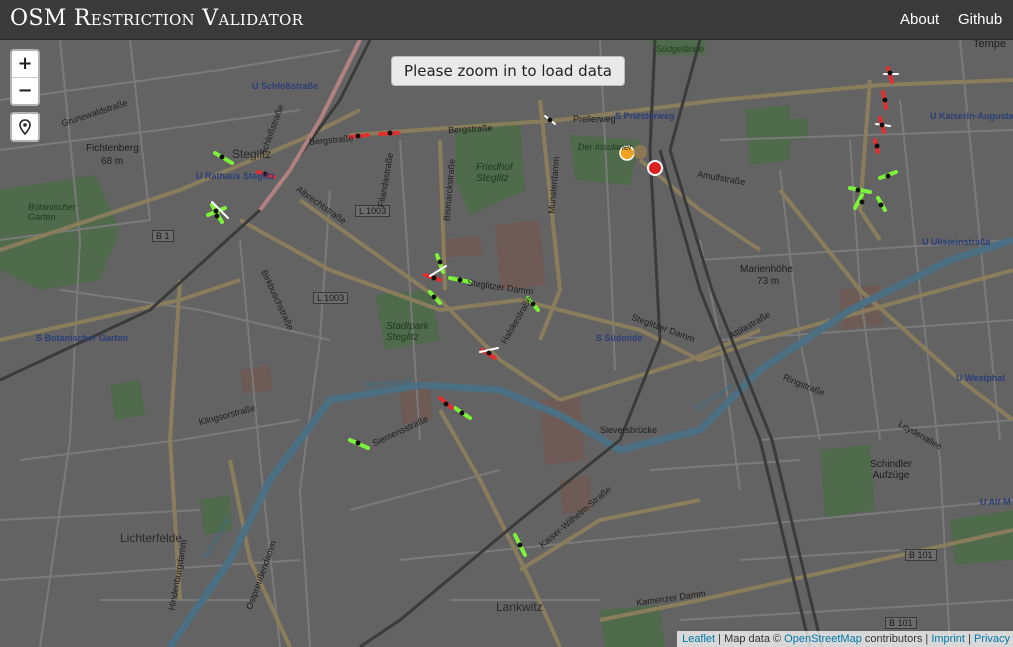 The width and height of the screenshot is (1013, 647). Describe the element at coordinates (948, 639) in the screenshot. I see `imprint-link: Imprint` at that location.